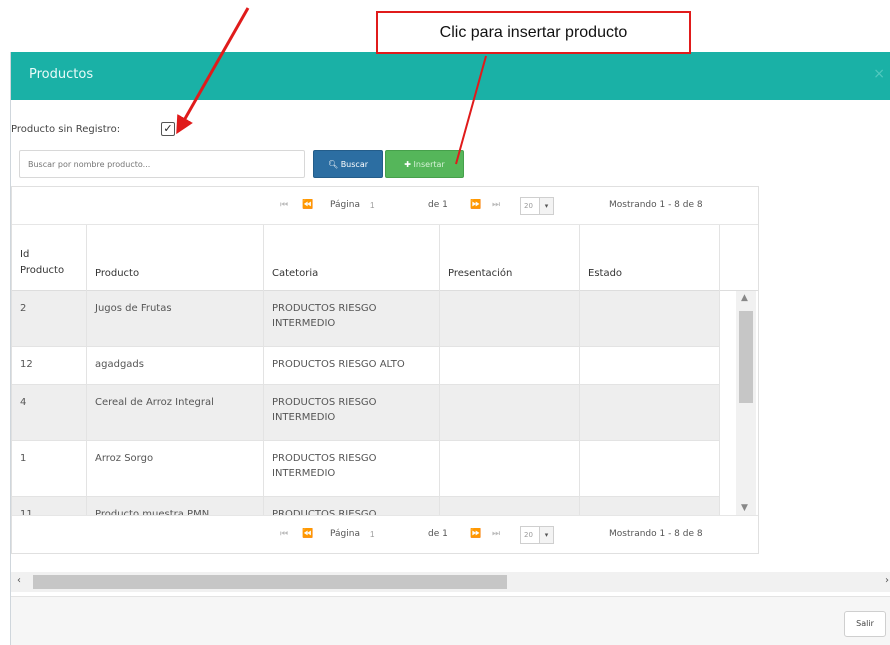 The image size is (890, 645). What do you see at coordinates (213, 71) in the screenshot?
I see `arrow-to-checkbox` at bounding box center [213, 71].